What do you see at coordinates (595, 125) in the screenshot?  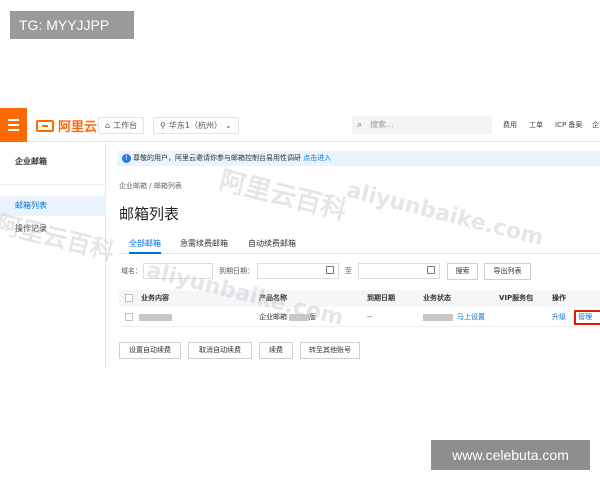 I see `topbar-link-enterprise: 企` at bounding box center [595, 125].